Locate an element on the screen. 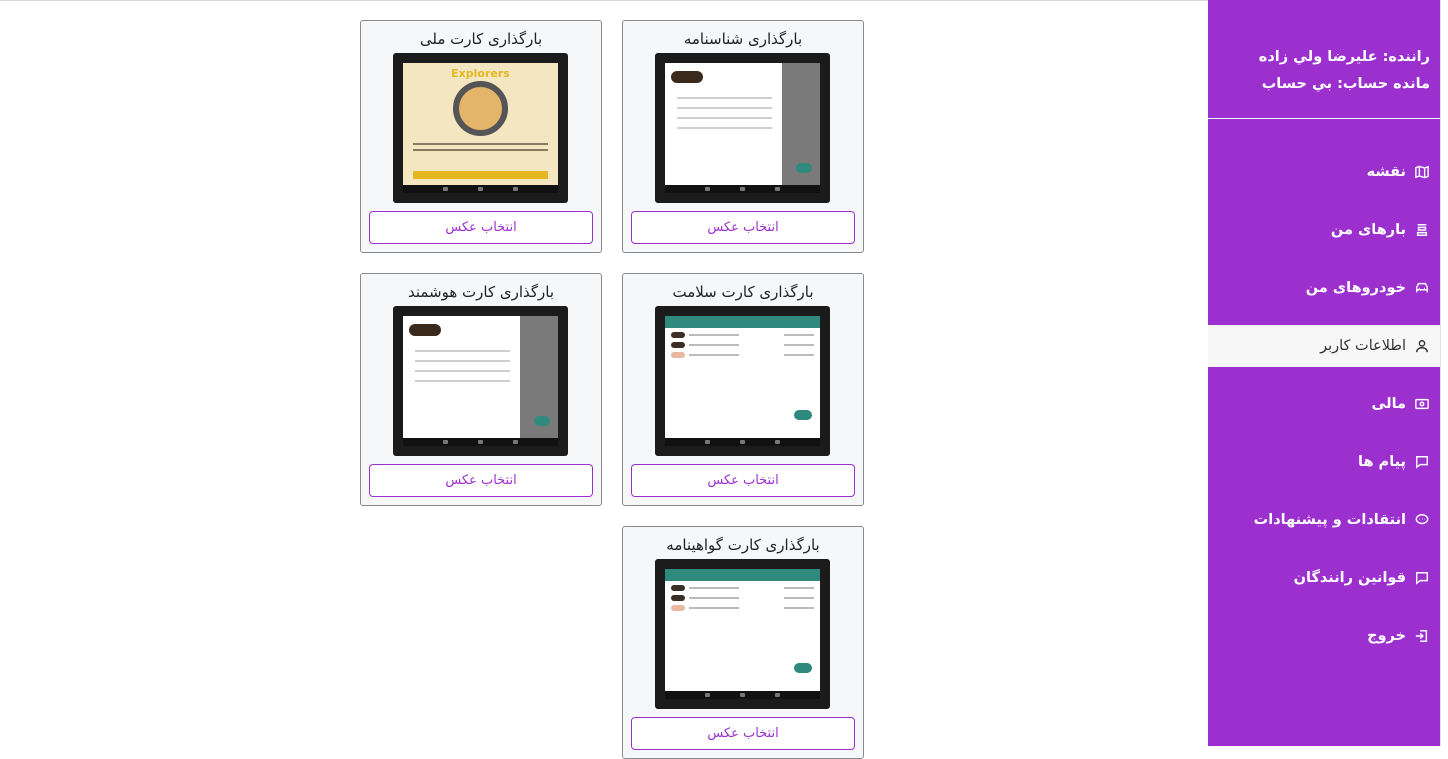 The width and height of the screenshot is (1448, 759). sidebar-item-label: انتقادات و پیشنهادات is located at coordinates (1329, 520).